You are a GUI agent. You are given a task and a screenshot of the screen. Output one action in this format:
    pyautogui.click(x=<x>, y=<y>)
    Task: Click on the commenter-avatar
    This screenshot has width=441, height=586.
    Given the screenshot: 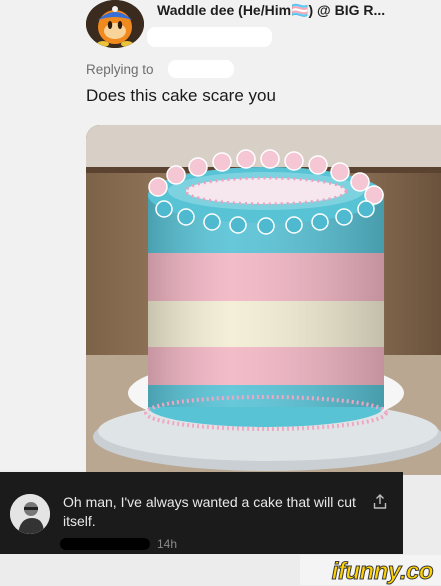 What is the action you would take?
    pyautogui.click(x=30, y=514)
    